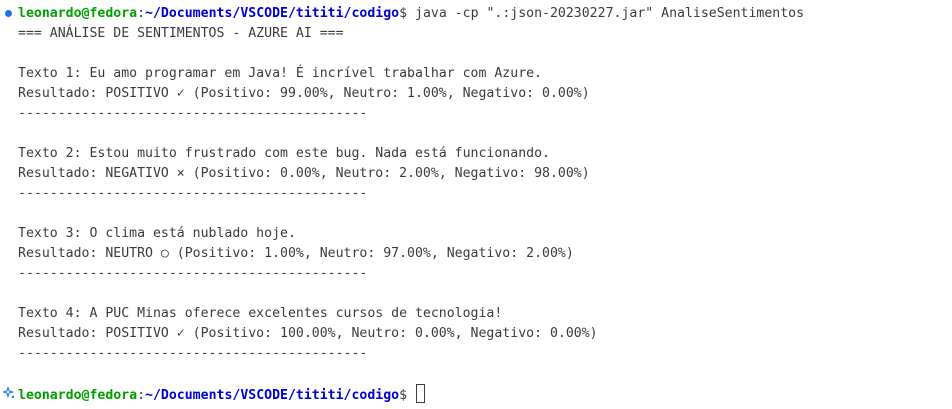 The height and width of the screenshot is (409, 952). I want to click on output-text-3: Texto 3: O clima está nublado hoje., so click(157, 233).